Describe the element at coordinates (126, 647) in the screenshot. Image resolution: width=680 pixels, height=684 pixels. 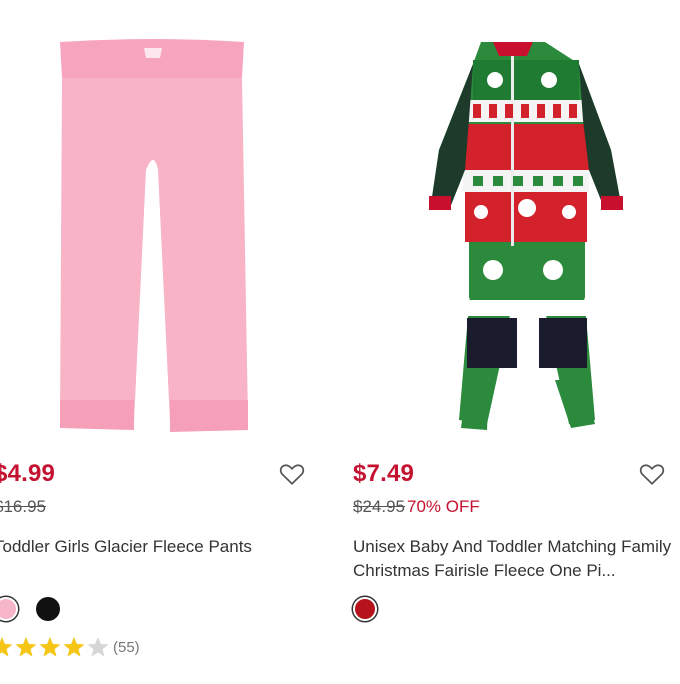
I see `review-count: (55)` at that location.